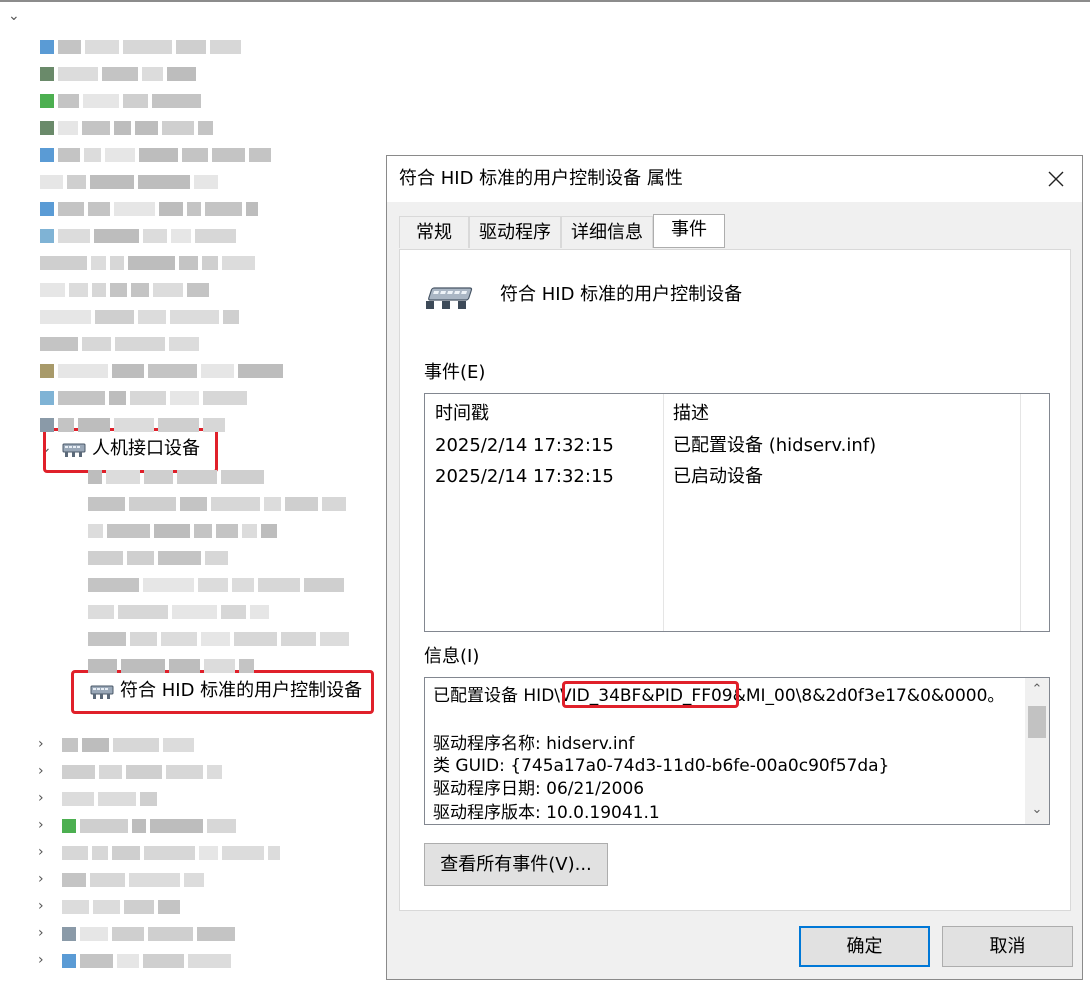  I want to click on close-button, so click(1056, 179).